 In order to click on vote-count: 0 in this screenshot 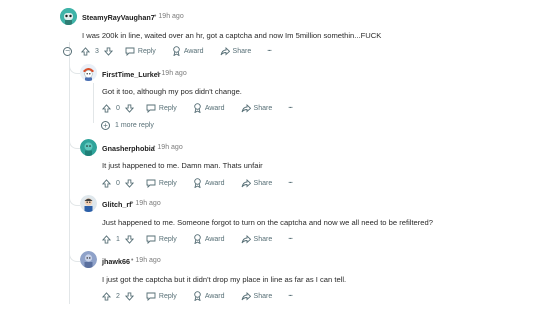, I will do `click(118, 108)`.